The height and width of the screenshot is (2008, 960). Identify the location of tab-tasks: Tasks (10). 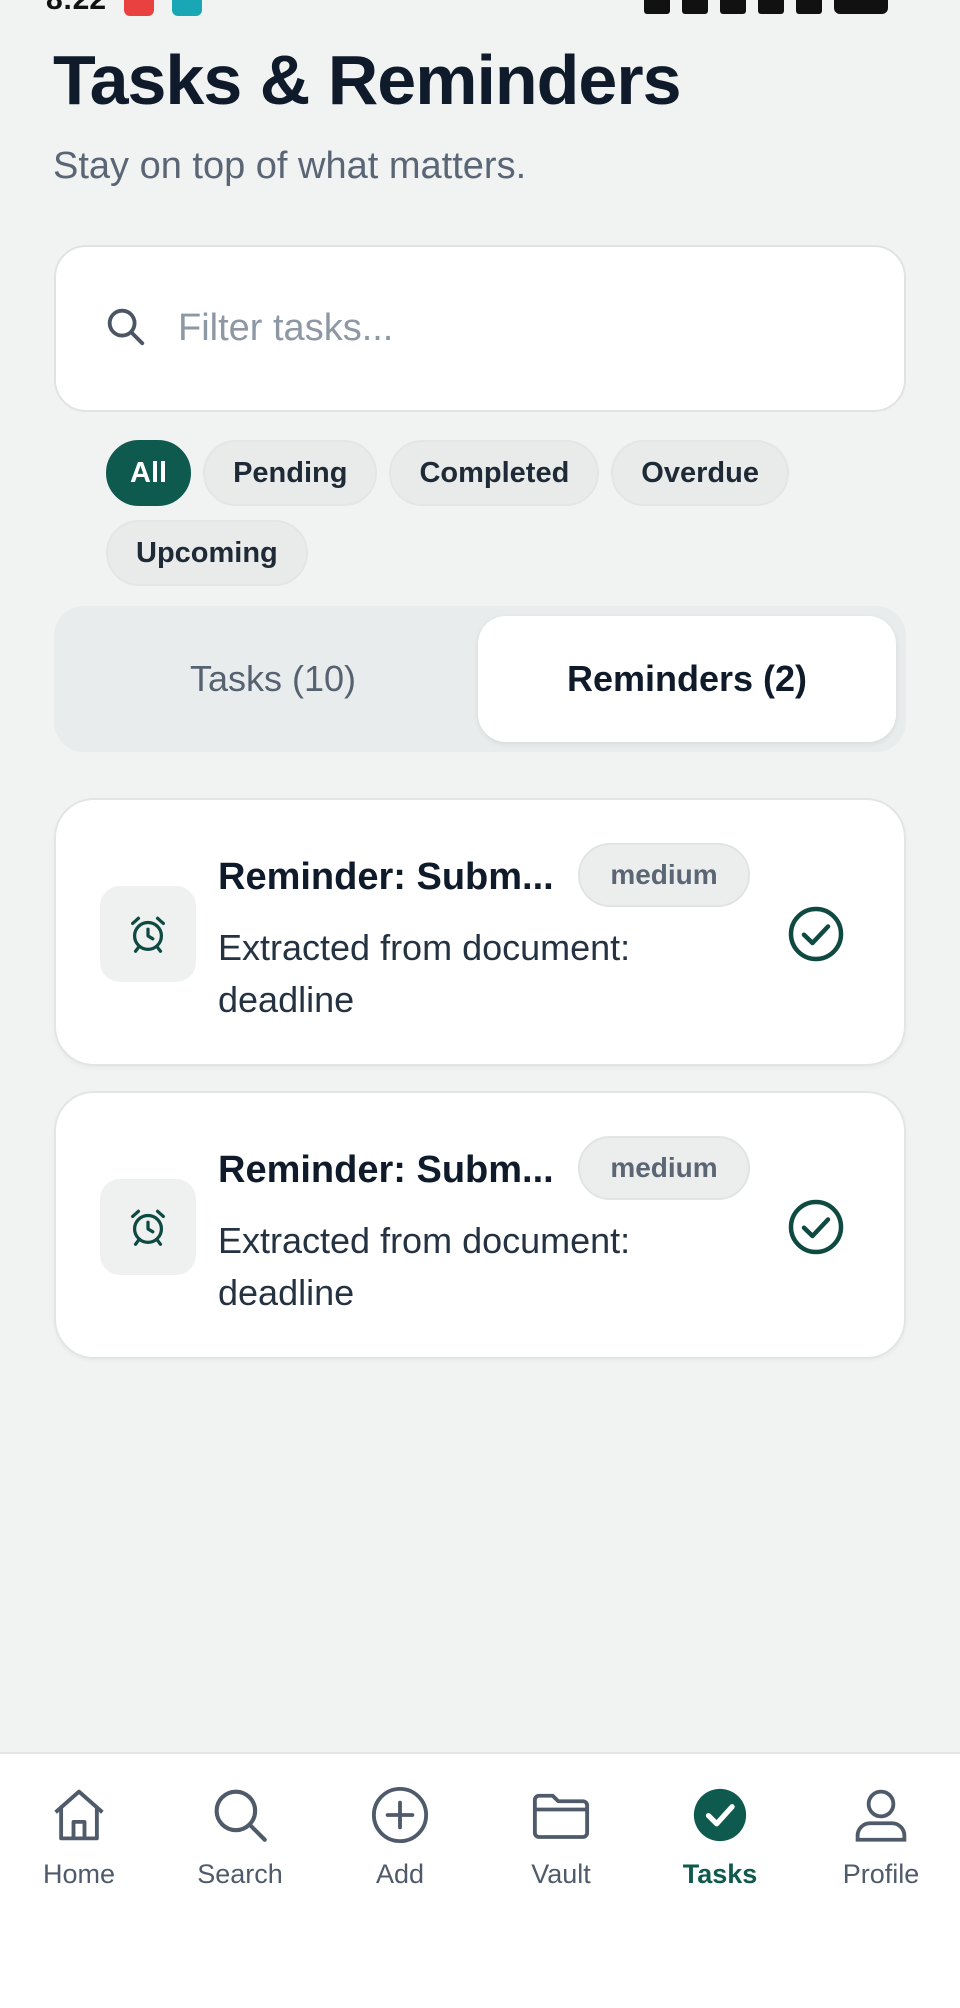
(273, 679).